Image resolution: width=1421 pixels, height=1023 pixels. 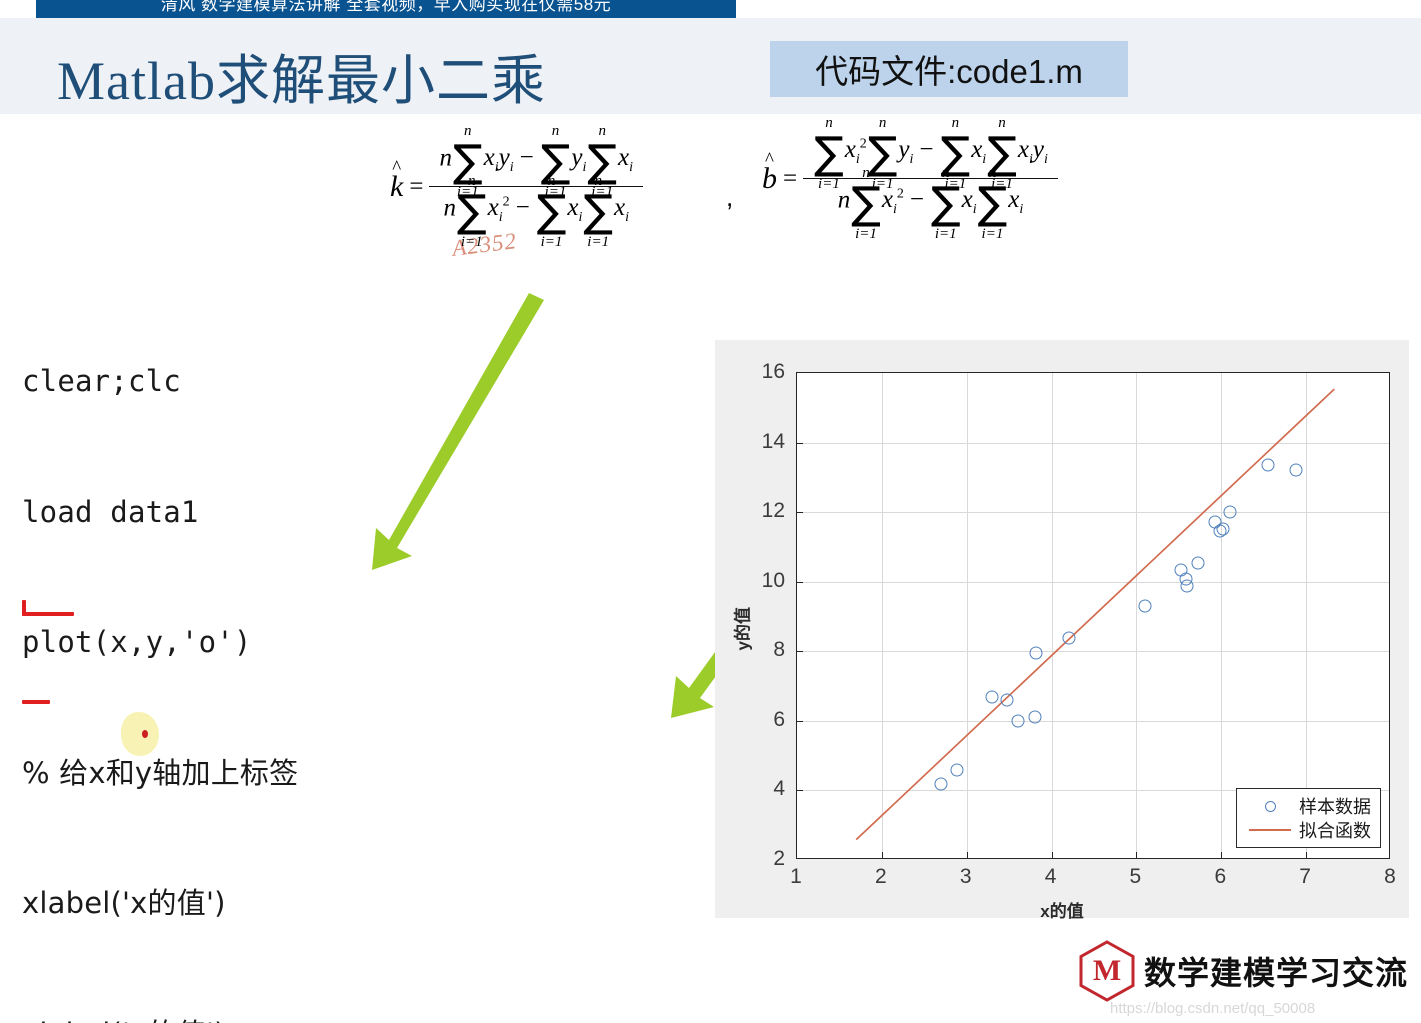 What do you see at coordinates (779, 789) in the screenshot?
I see `tick-label-y: 4` at bounding box center [779, 789].